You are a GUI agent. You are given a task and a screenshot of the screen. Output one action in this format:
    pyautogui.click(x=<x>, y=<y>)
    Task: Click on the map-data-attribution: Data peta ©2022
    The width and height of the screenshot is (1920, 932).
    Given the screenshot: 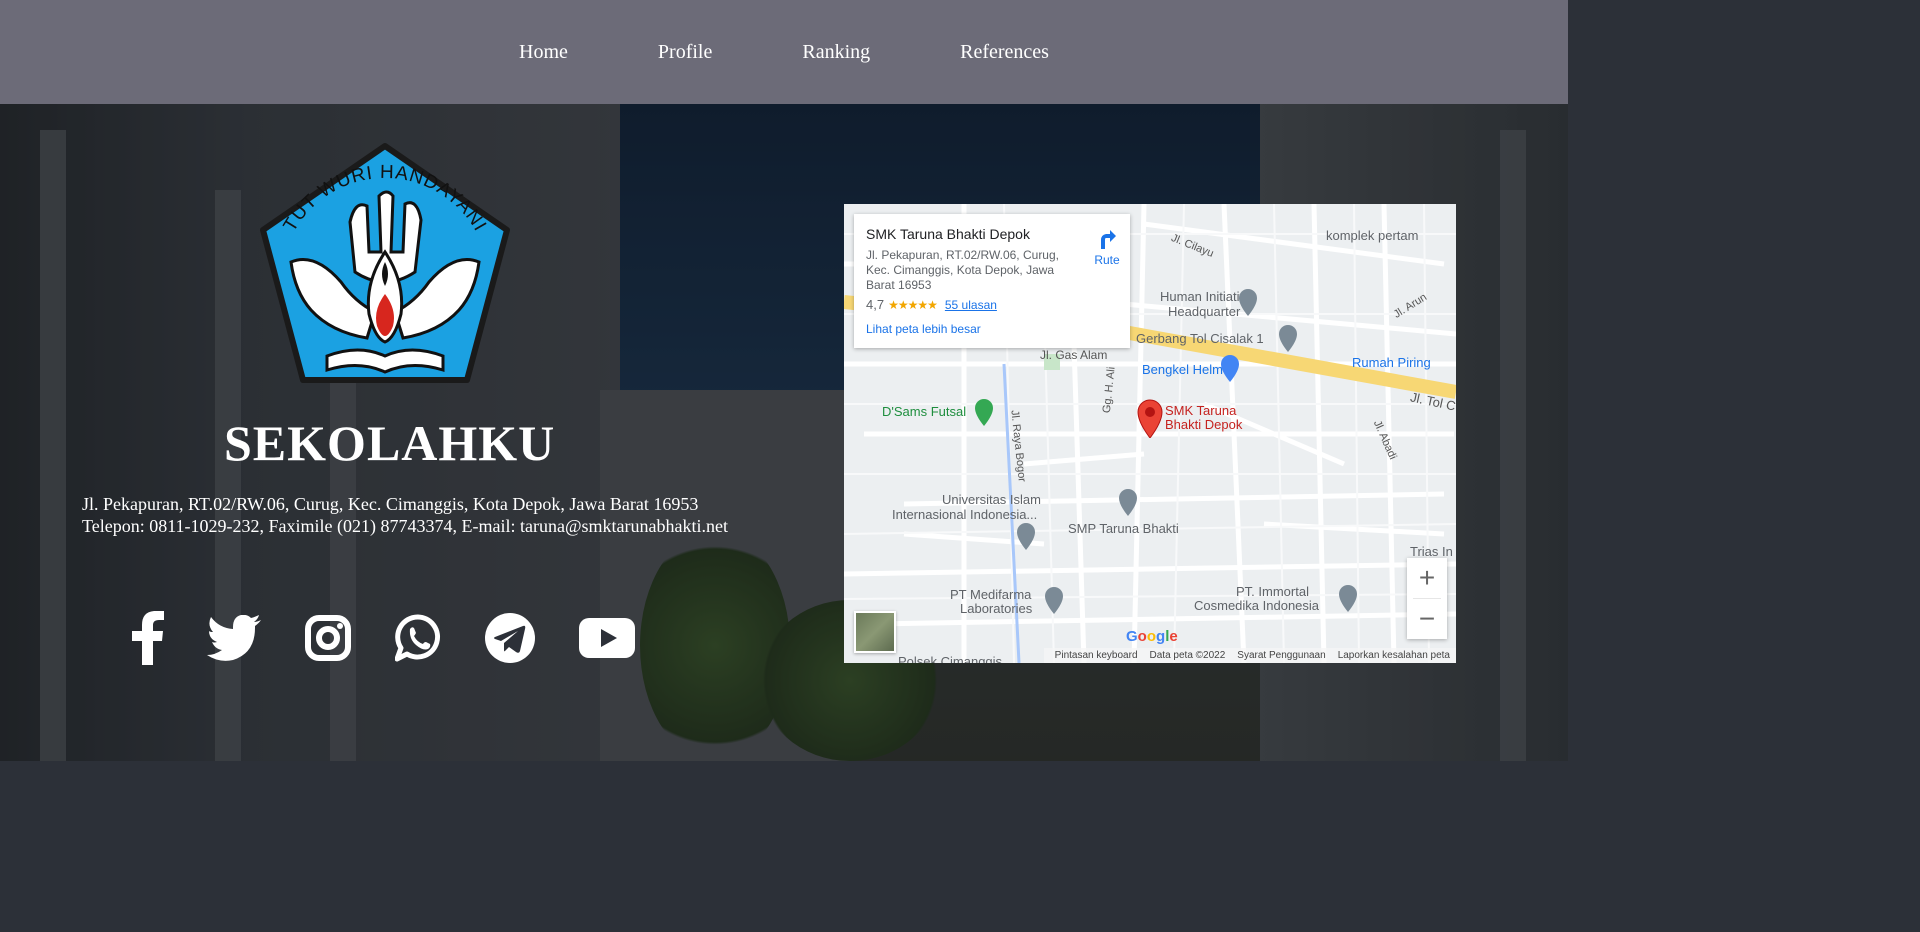 What is the action you would take?
    pyautogui.click(x=1187, y=655)
    